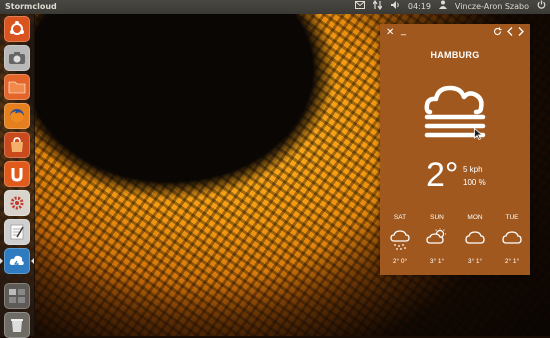  What do you see at coordinates (17, 203) in the screenshot?
I see `settings-icon` at bounding box center [17, 203].